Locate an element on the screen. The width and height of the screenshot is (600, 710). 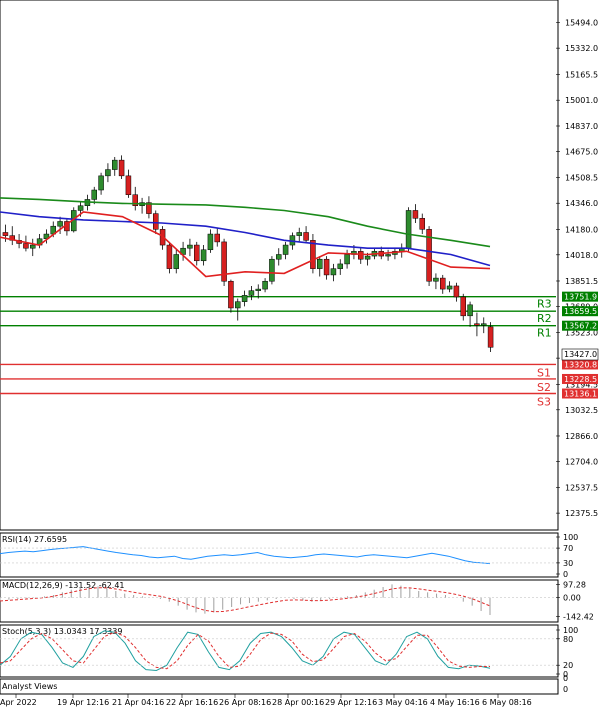
rsi-axis: 100 70 30 0 is located at coordinates (567, 556).